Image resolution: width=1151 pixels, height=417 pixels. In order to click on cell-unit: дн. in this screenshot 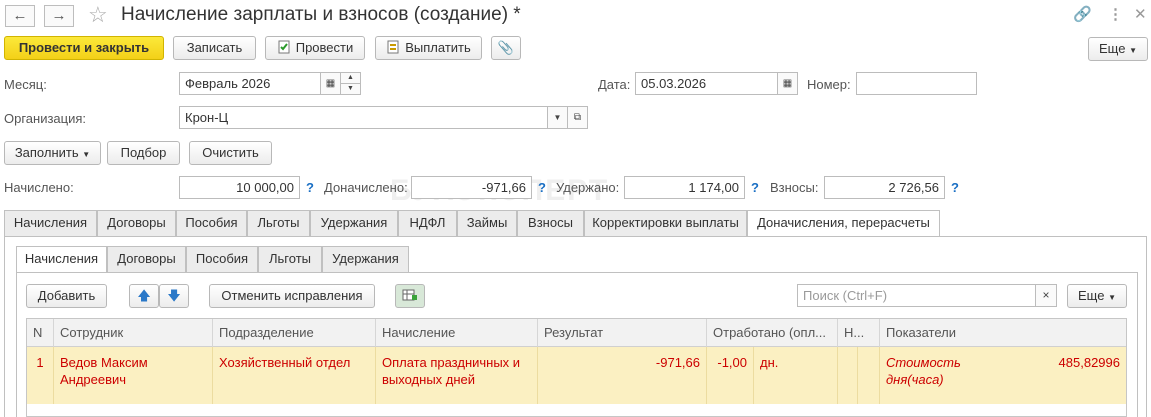, I will do `click(796, 375)`.